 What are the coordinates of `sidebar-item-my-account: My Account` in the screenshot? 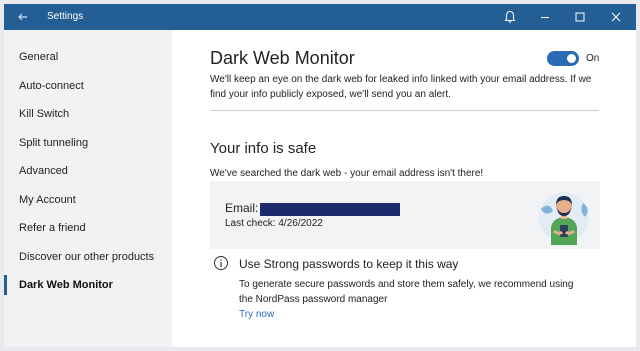 It's located at (88, 200).